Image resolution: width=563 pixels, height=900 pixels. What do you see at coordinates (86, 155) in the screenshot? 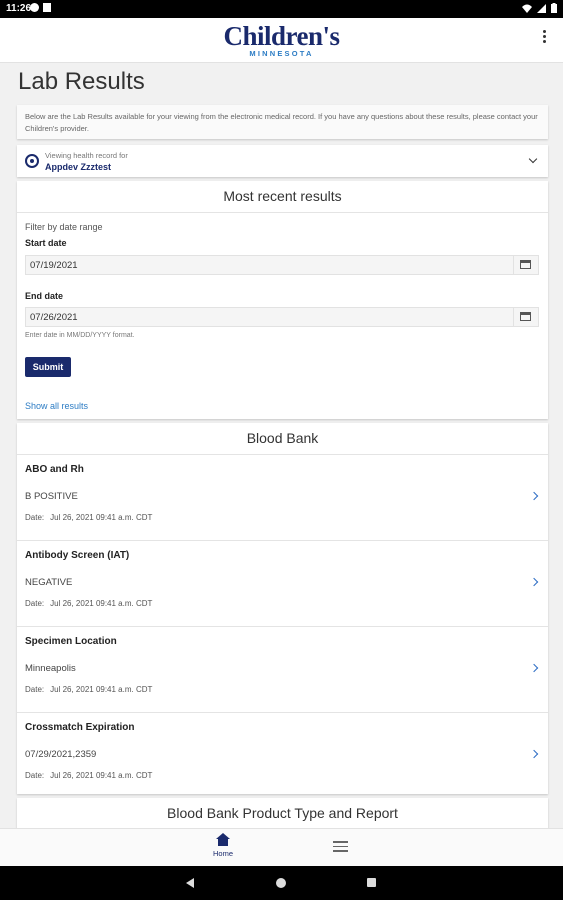
I see `record-label: Viewing health record for` at bounding box center [86, 155].